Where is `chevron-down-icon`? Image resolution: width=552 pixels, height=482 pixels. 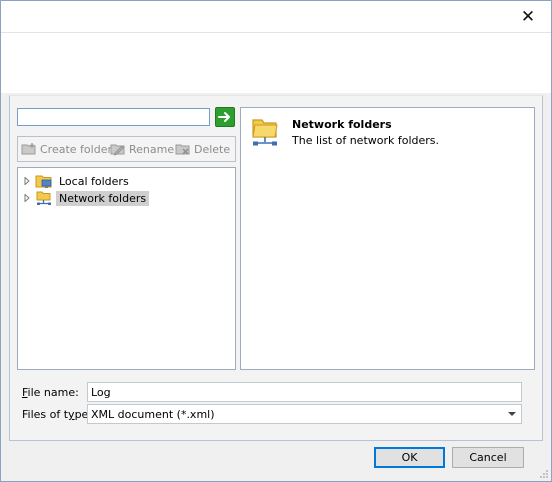 chevron-down-icon is located at coordinates (512, 414).